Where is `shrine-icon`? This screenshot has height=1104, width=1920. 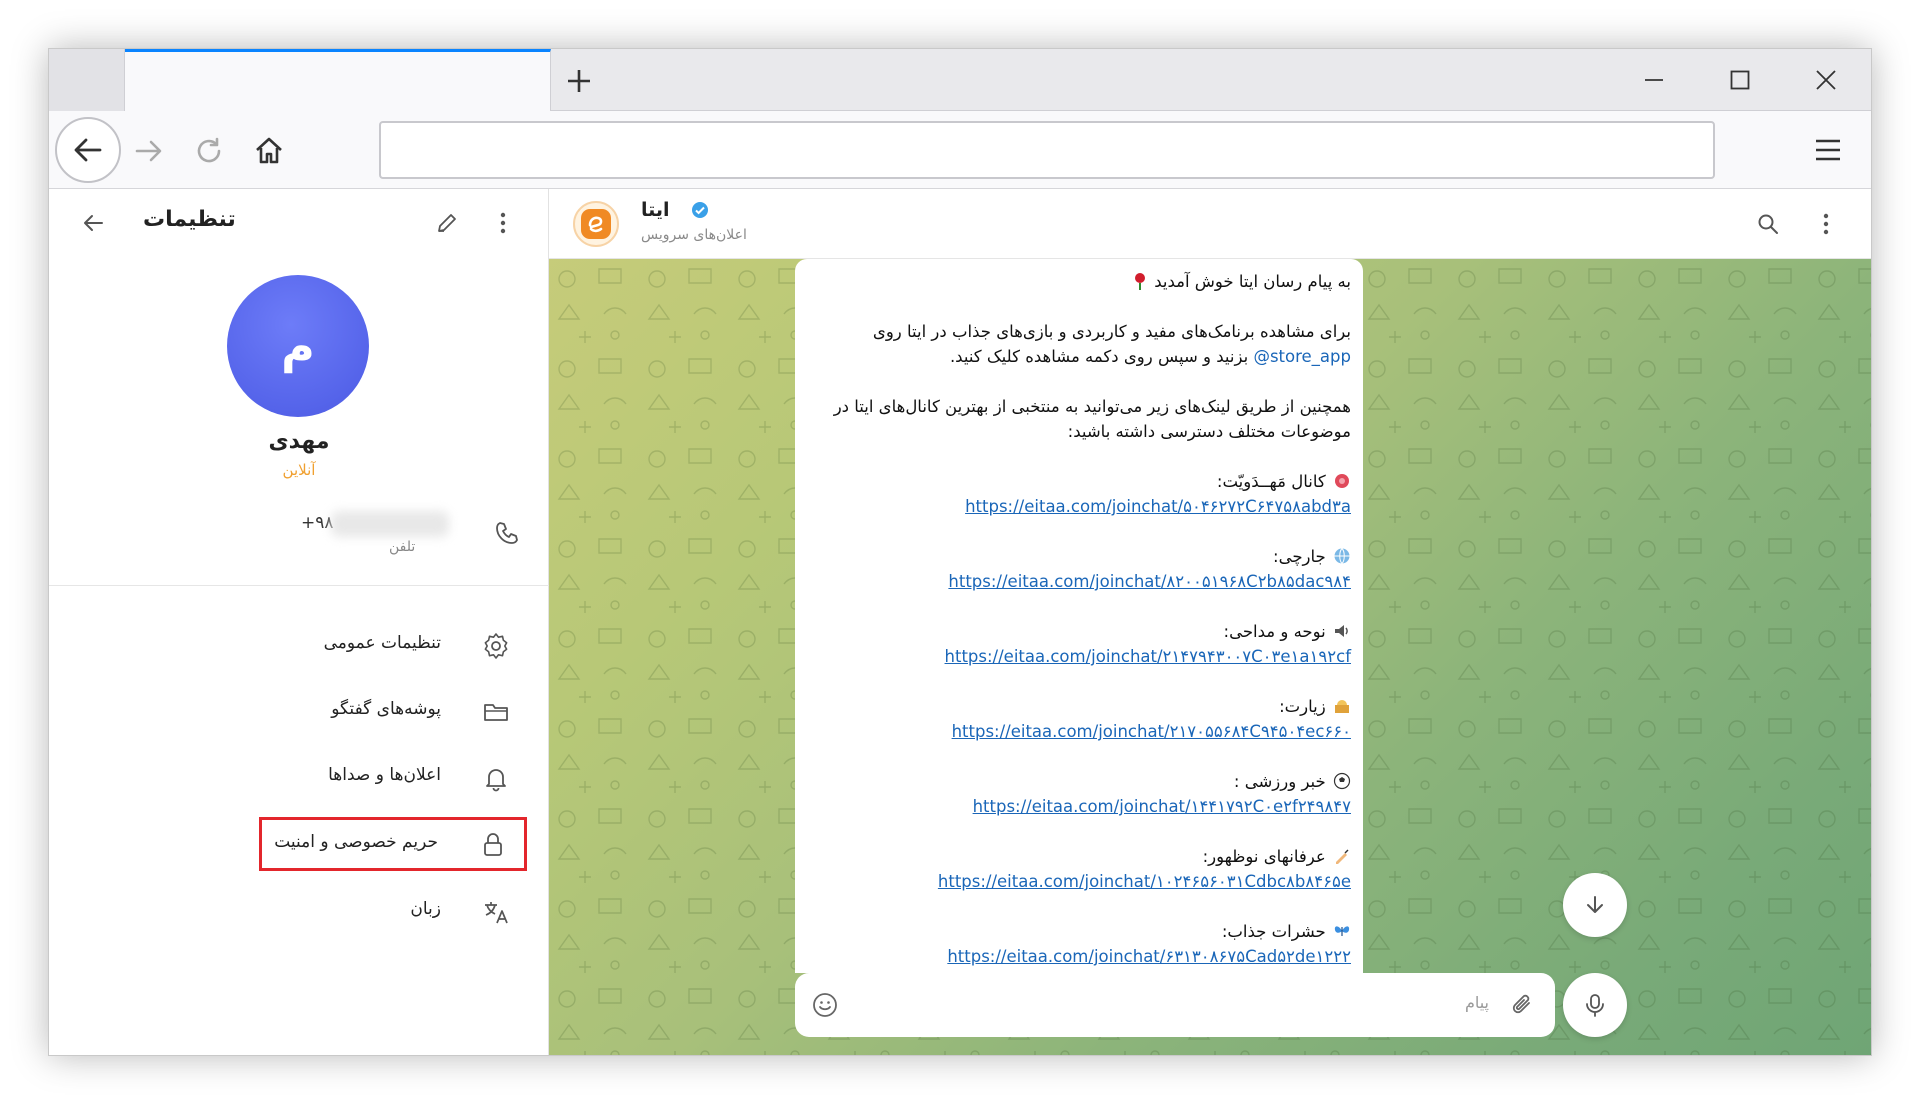
shrine-icon is located at coordinates (1341, 706).